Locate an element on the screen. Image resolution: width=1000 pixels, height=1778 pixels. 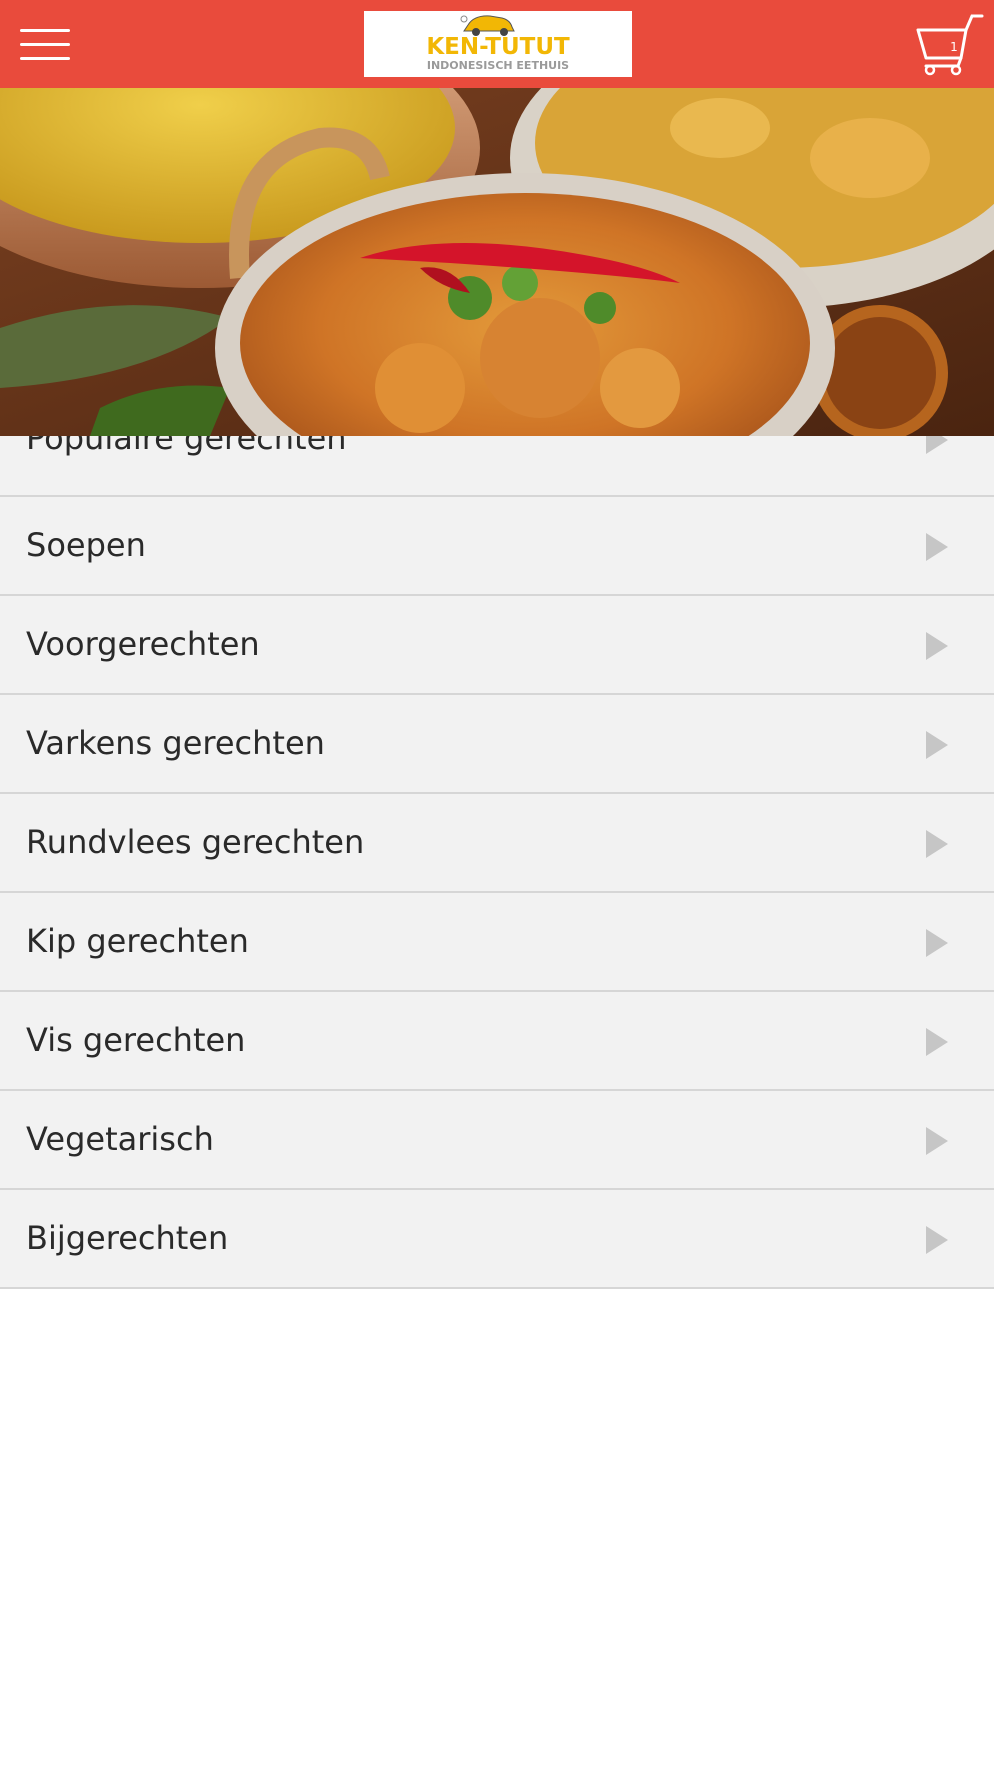
category-item-varkens-gerechten: Varkens gerechten is located at coordinates (497, 744).